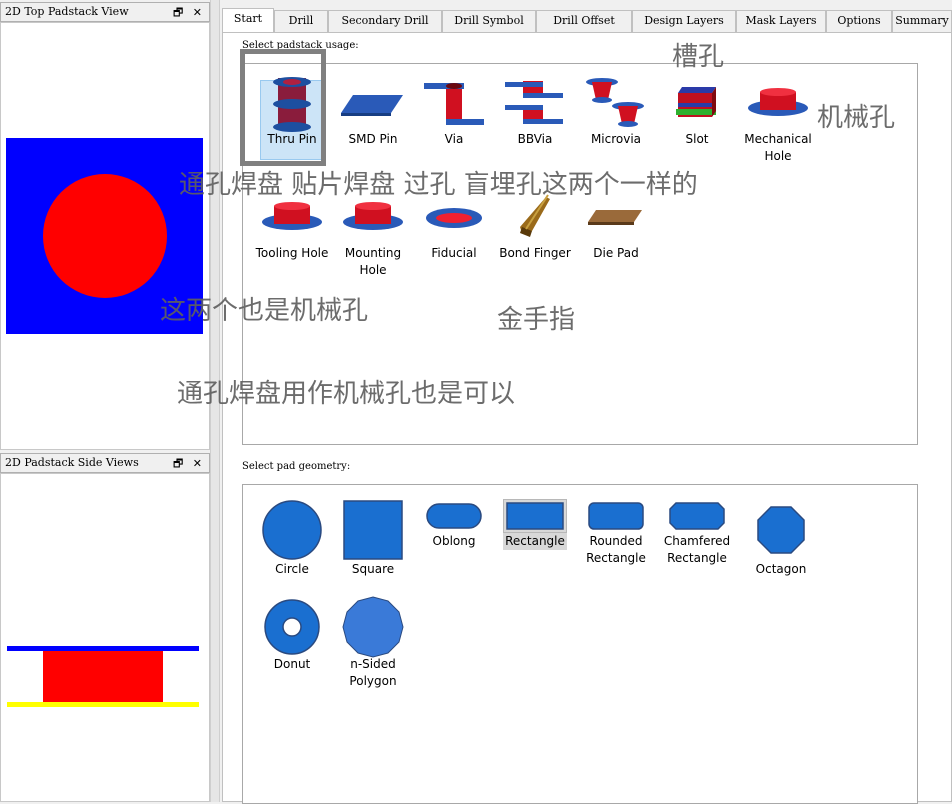 Image resolution: width=952 pixels, height=804 pixels. I want to click on top-view-title-bar: 2D Top Padstack View 🗗 ✕, so click(105, 12).